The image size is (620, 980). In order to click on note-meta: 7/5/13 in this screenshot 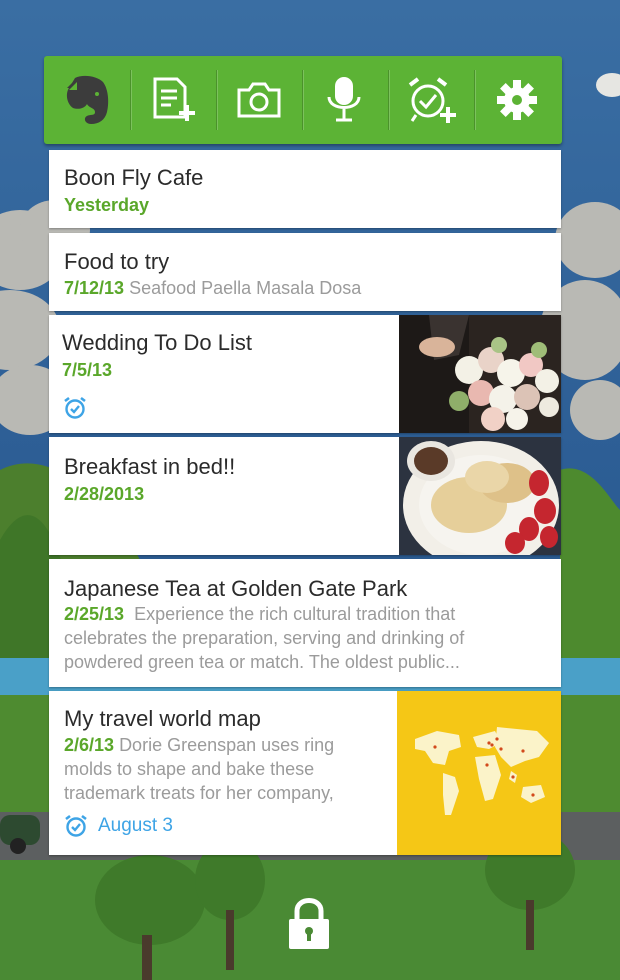, I will do `click(87, 370)`.